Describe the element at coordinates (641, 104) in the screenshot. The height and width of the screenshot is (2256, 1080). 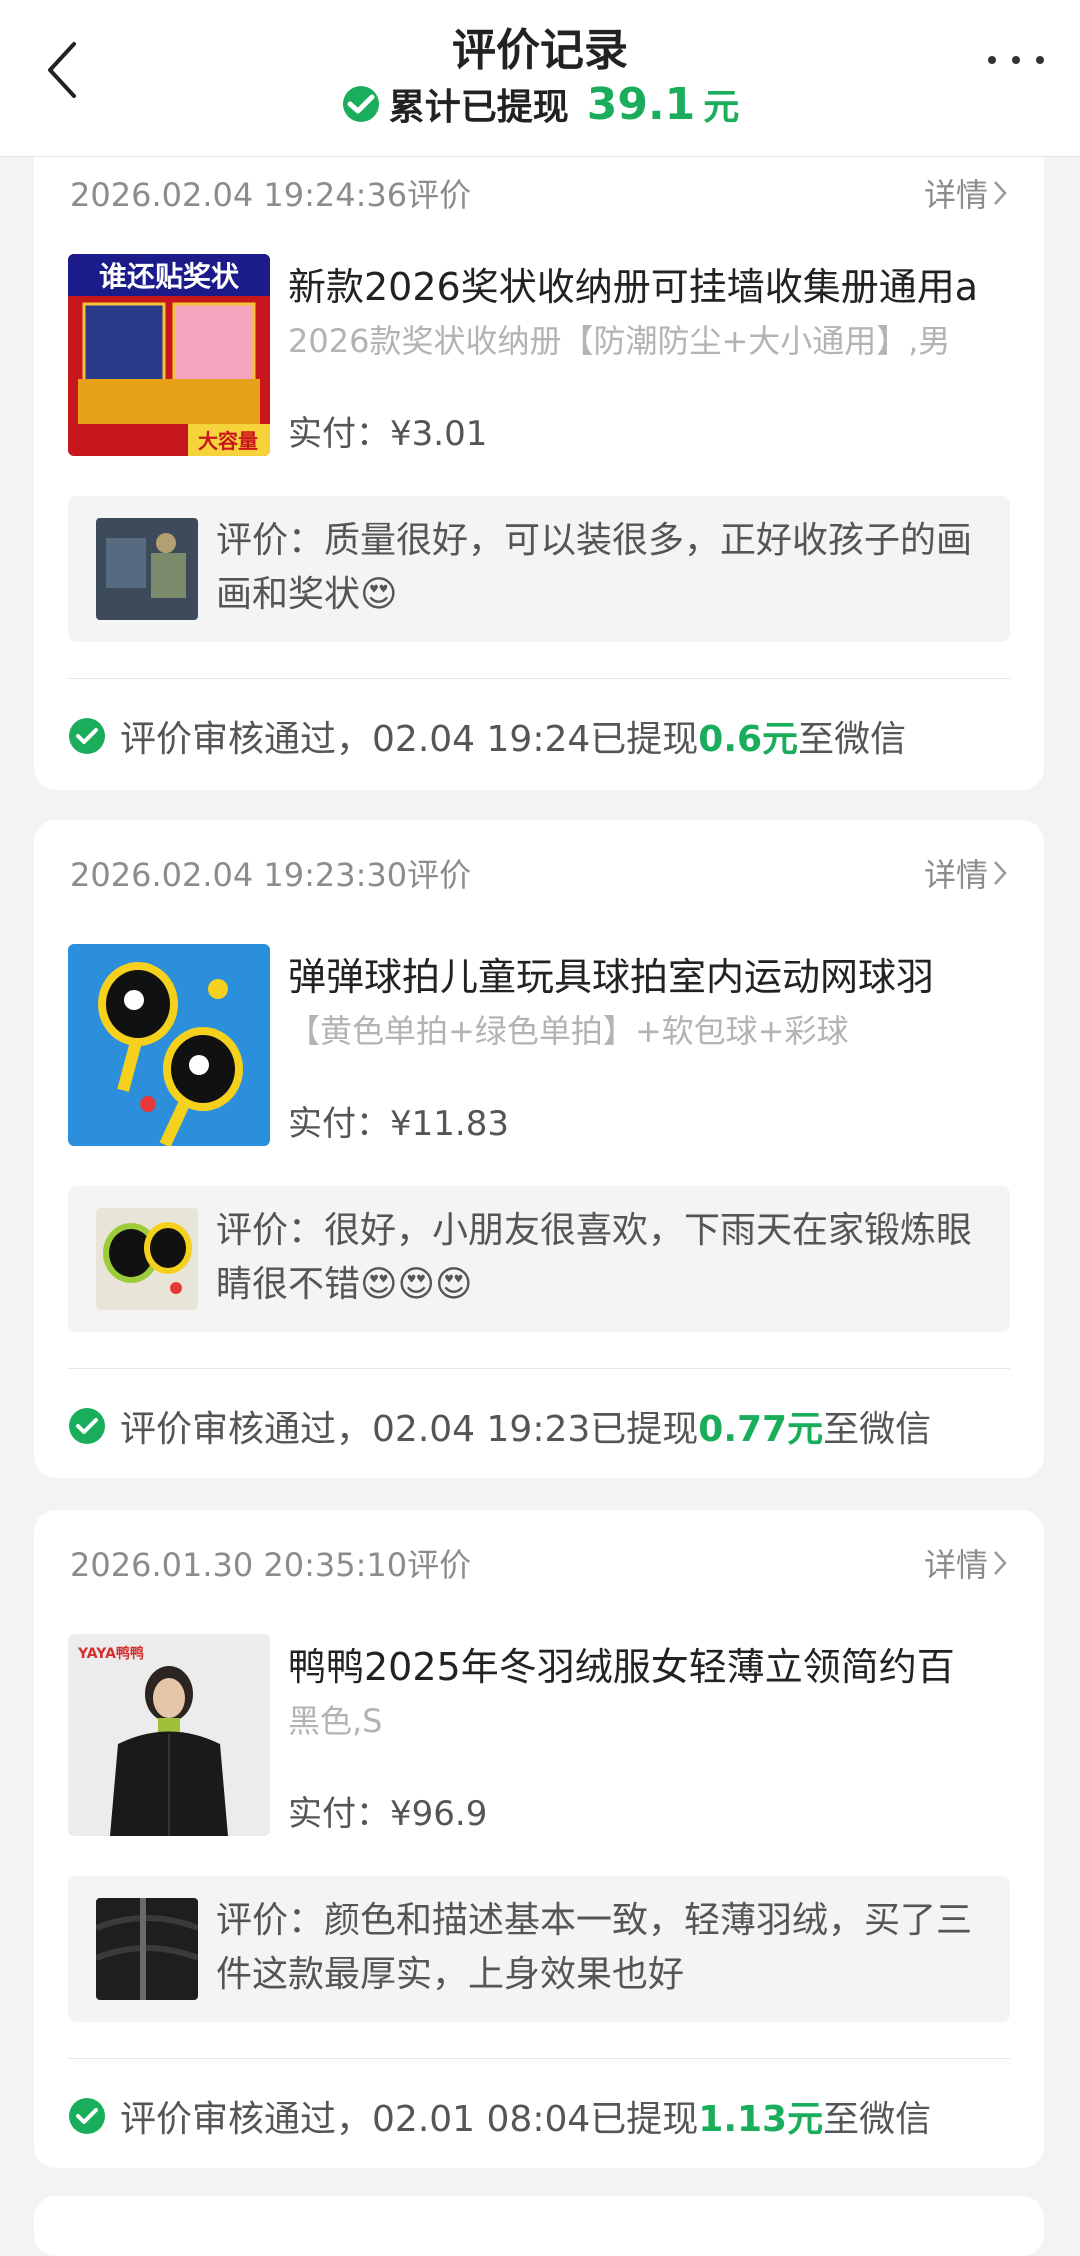
I see `total-amount: 39.1` at that location.